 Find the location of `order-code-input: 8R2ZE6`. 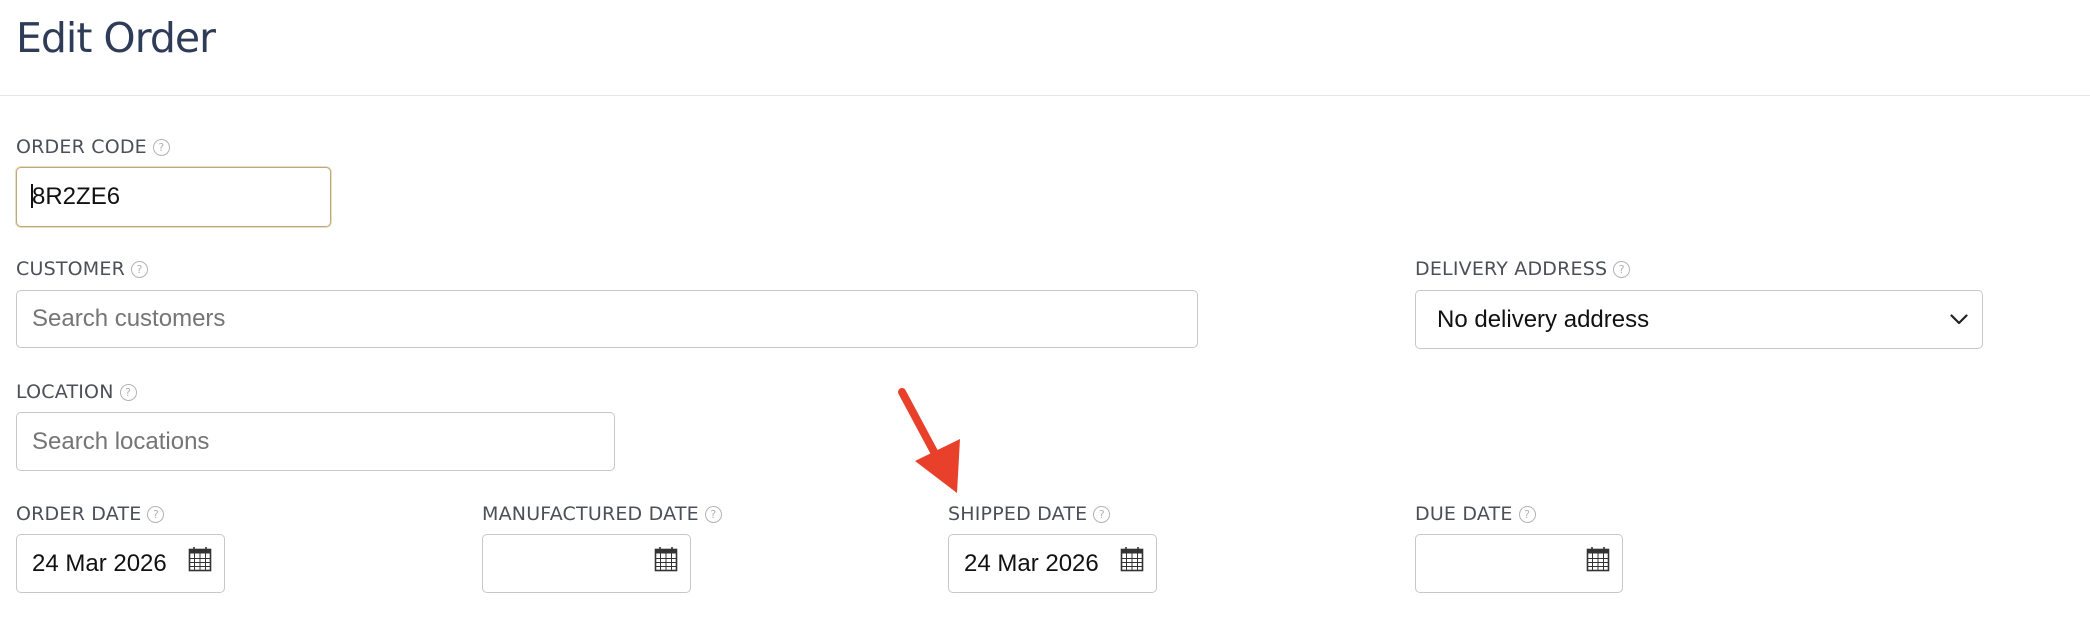

order-code-input: 8R2ZE6 is located at coordinates (173, 197).